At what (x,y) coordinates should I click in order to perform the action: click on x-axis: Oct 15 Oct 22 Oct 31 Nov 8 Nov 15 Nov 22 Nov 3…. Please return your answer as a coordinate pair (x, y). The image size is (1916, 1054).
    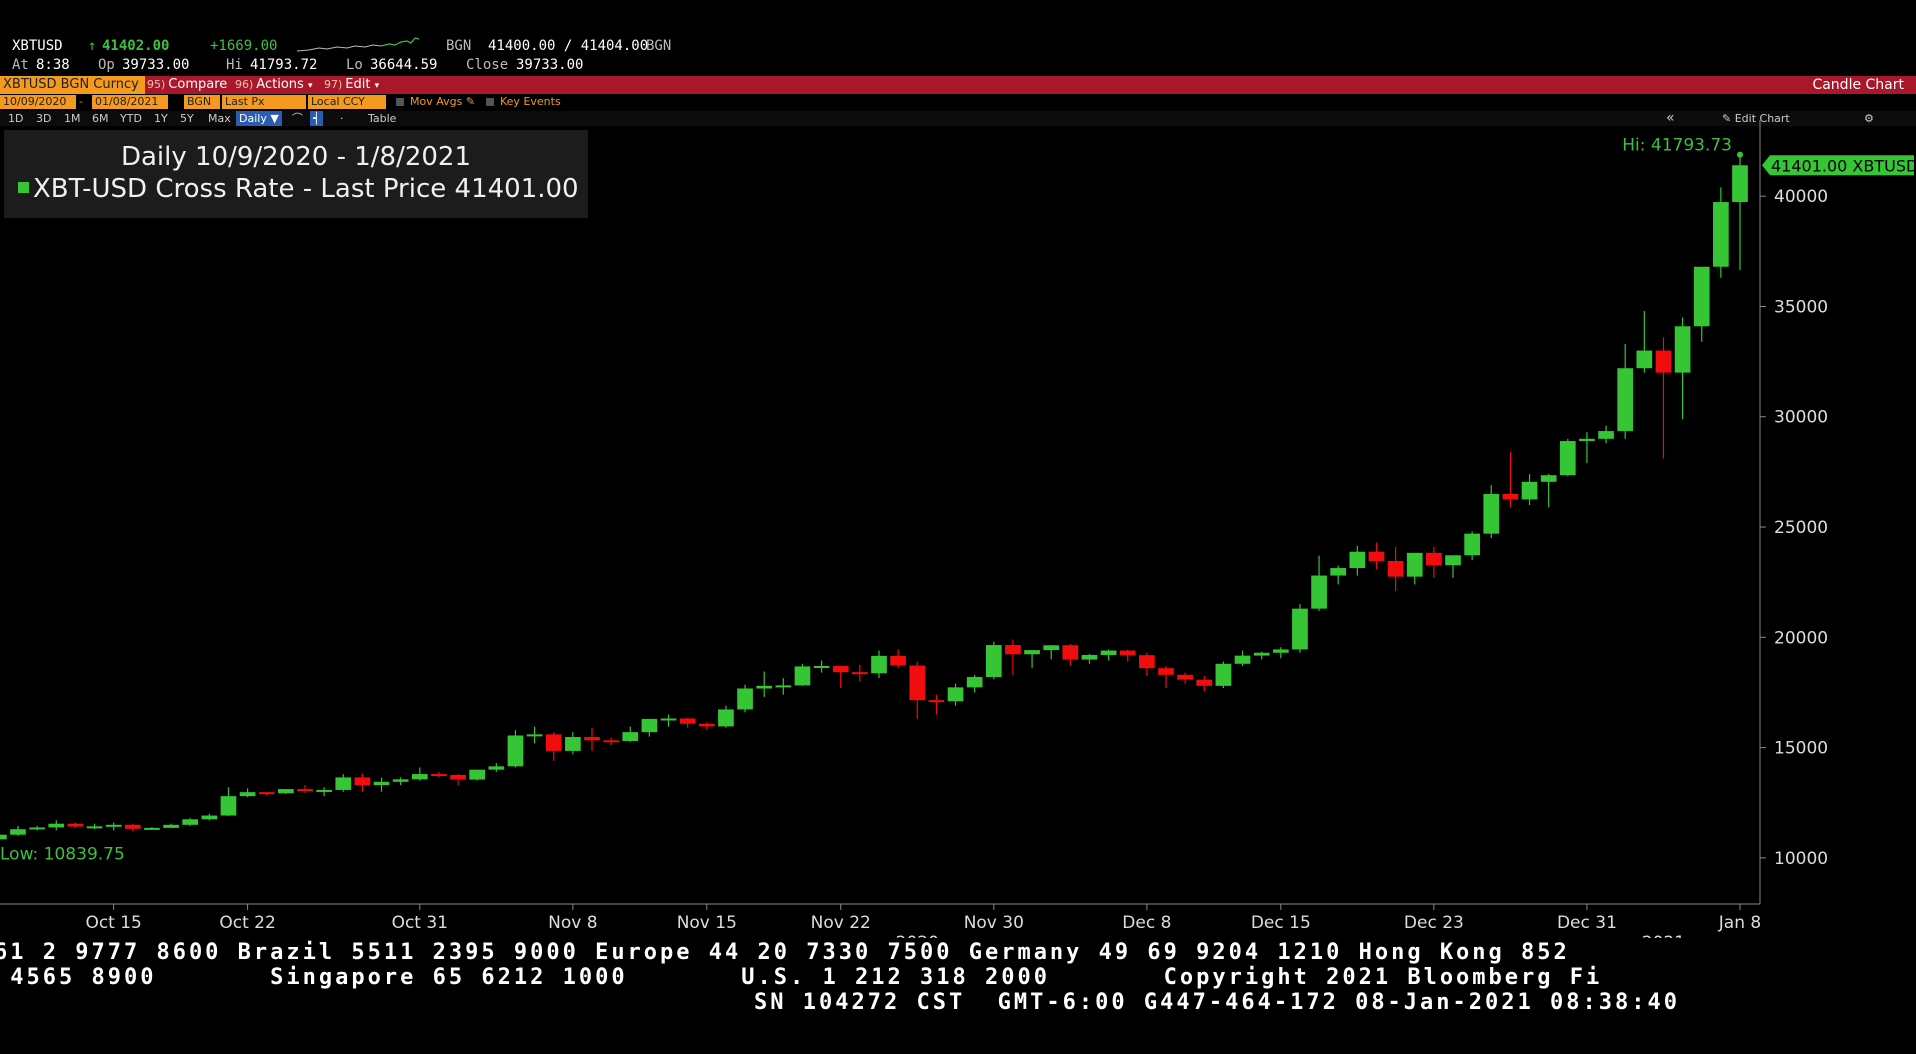
    Looking at the image, I should click on (923, 921).